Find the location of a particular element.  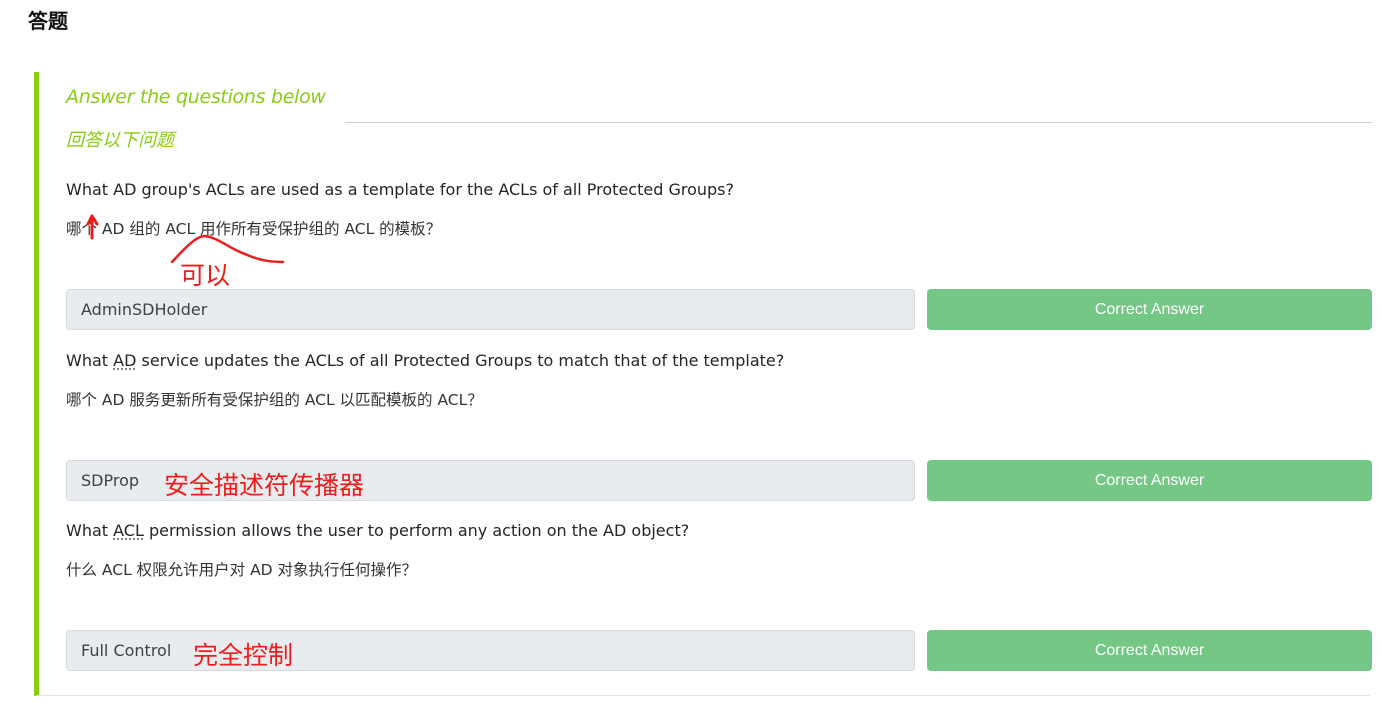

annotation-note-q2: 安全描述符传播器 is located at coordinates (264, 485).